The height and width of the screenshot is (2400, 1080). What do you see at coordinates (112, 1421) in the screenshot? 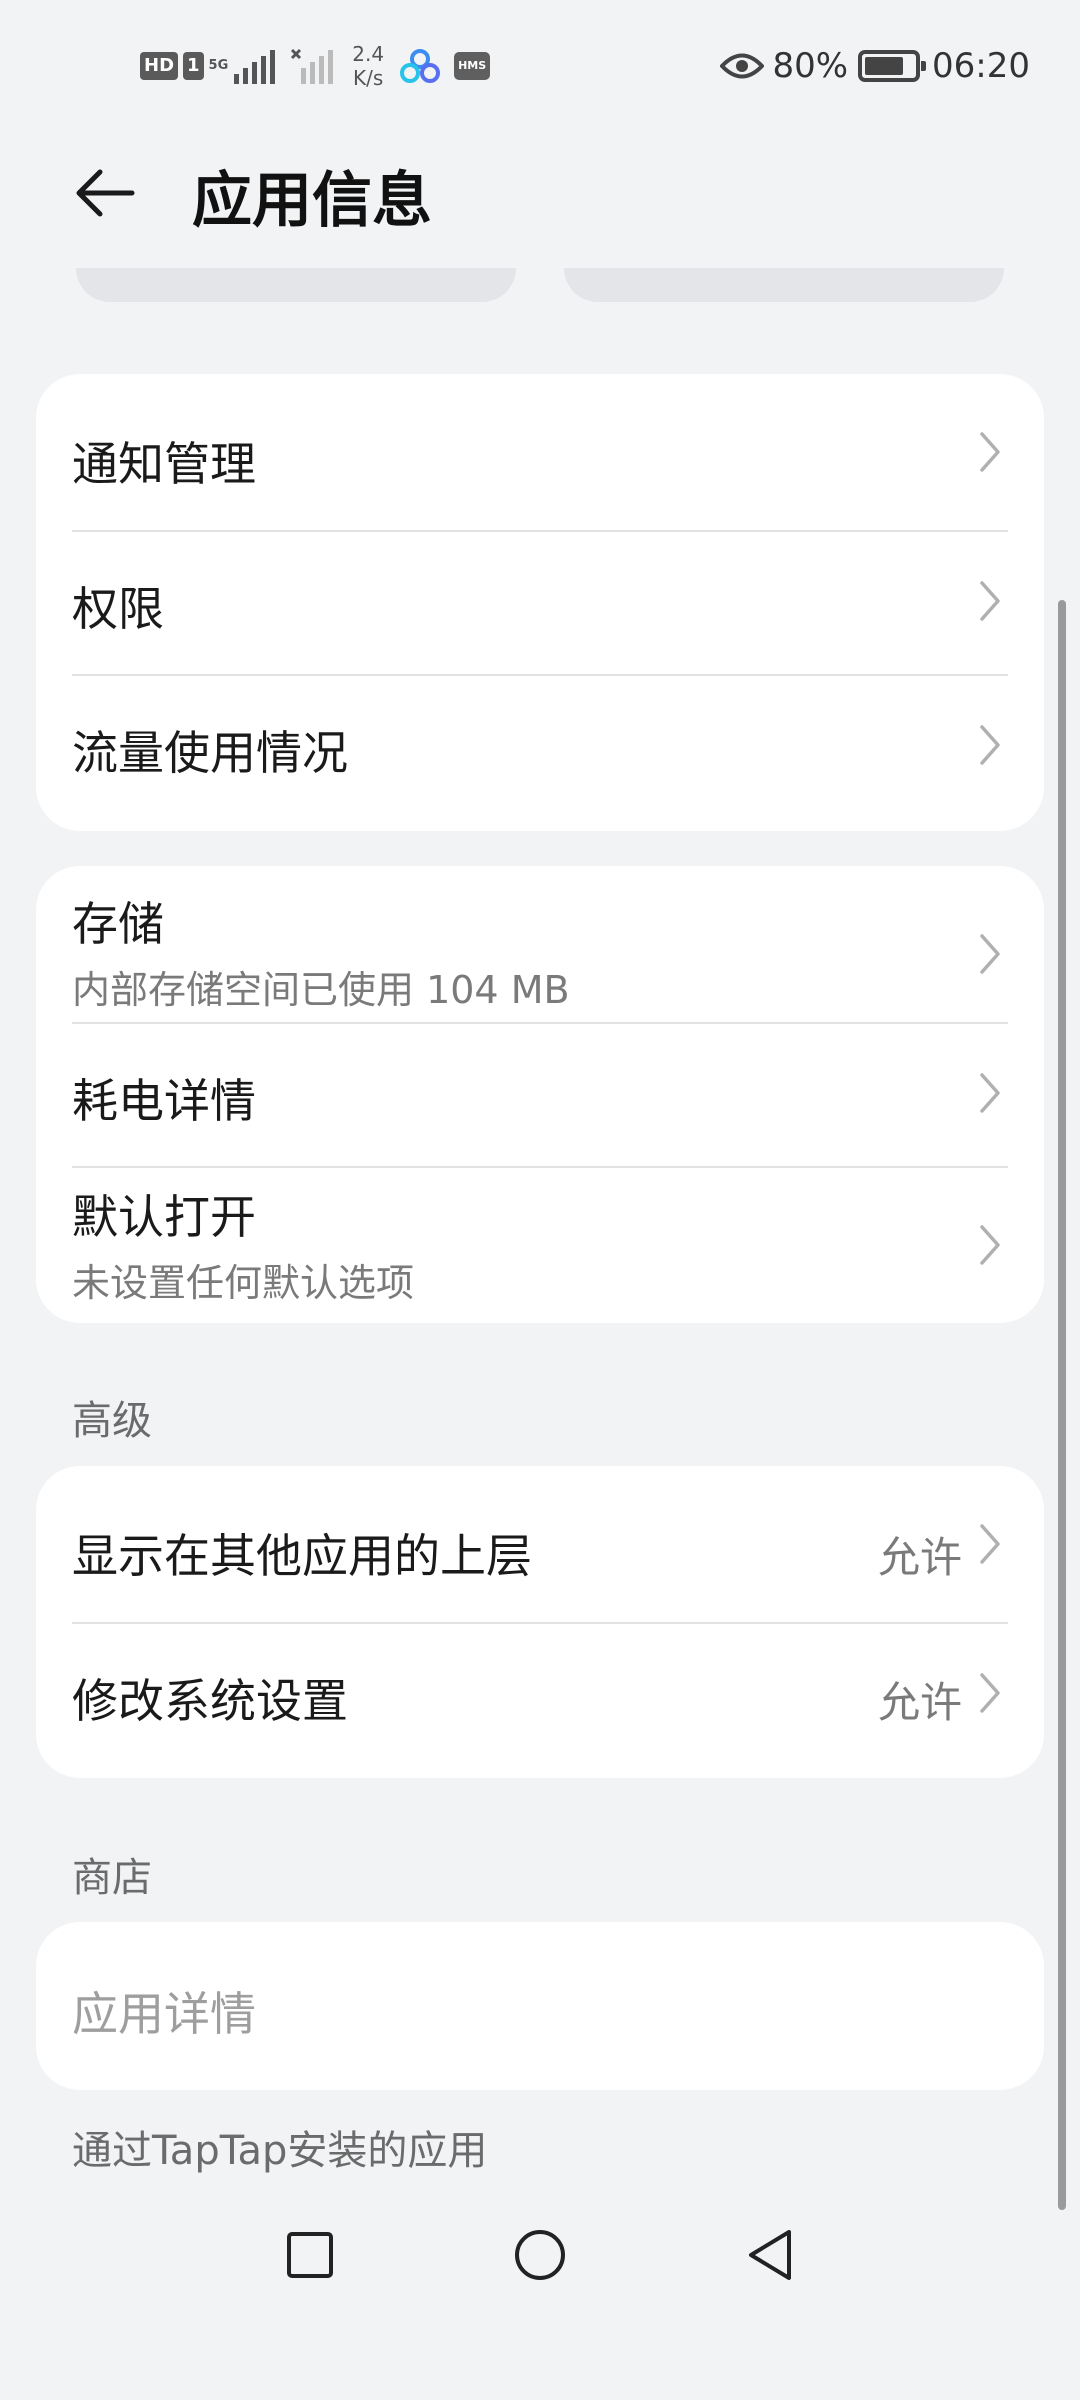
I see `section-title-advanced: 高级` at bounding box center [112, 1421].